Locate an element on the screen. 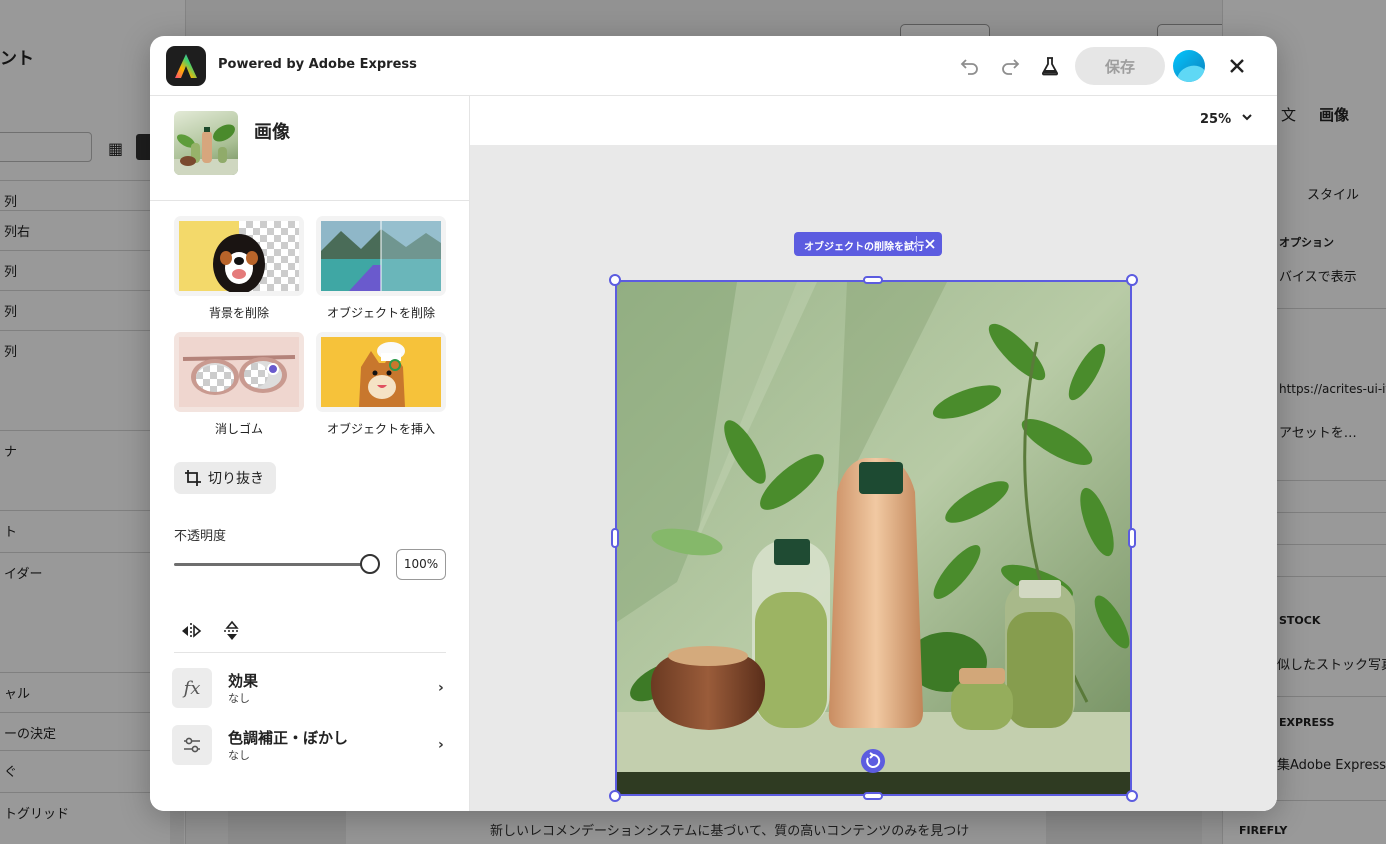  adjustments-value: なし is located at coordinates (239, 755).